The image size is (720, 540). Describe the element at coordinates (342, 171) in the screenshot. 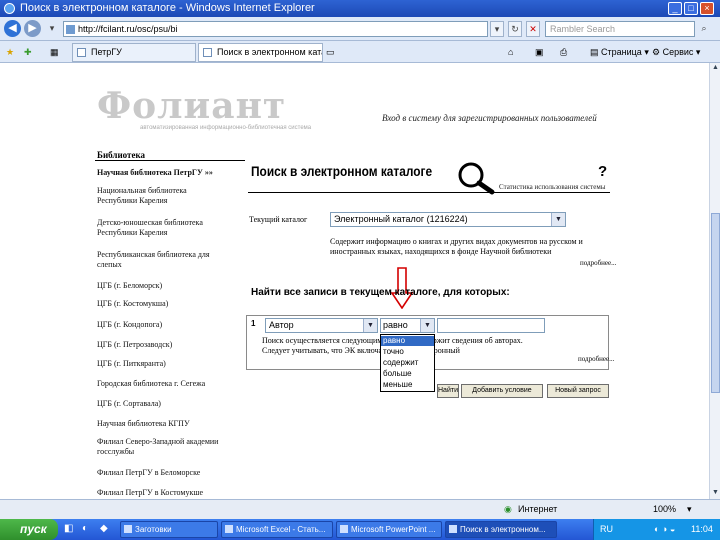

I see `page-title: Поиск в электронном каталоге` at that location.